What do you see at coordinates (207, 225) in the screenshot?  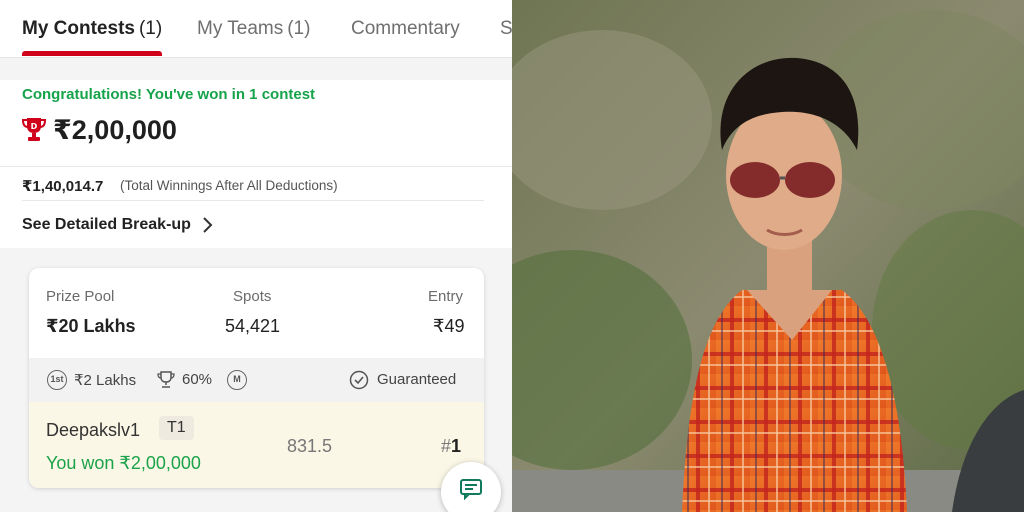 I see `chevron-right-icon` at bounding box center [207, 225].